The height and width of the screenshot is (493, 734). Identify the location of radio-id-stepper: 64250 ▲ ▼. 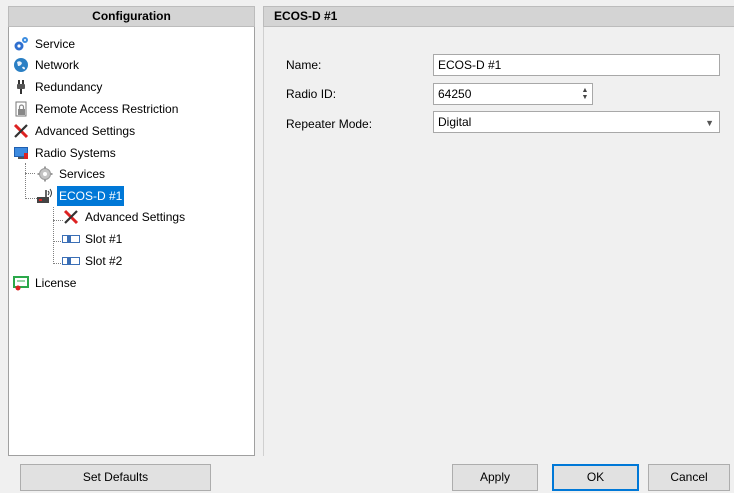
(513, 94).